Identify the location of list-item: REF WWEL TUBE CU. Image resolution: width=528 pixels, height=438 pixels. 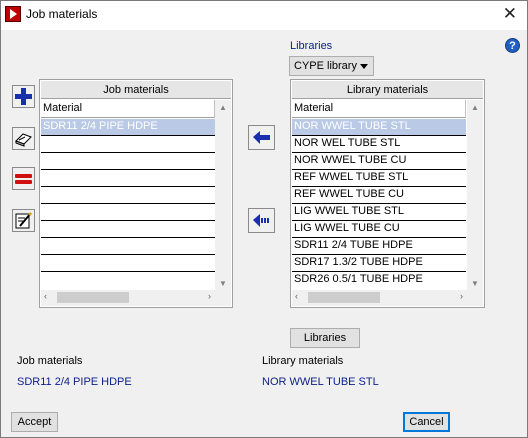
(379, 195).